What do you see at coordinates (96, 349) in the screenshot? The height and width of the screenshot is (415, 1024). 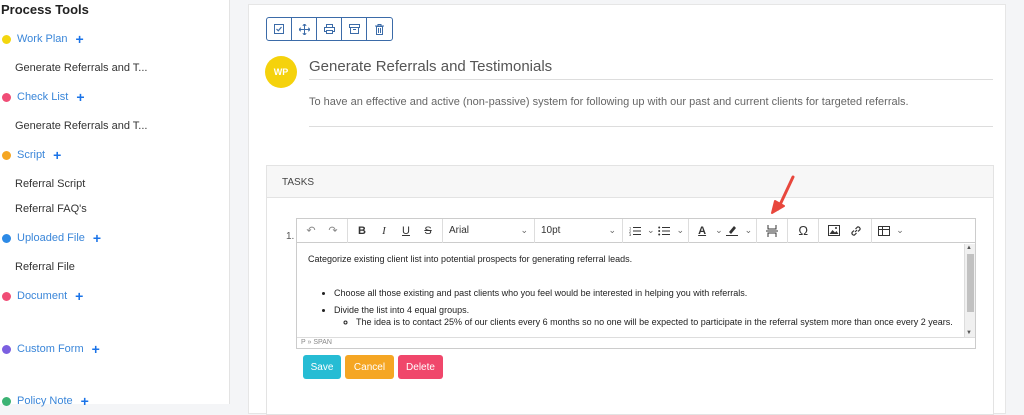 I see `add-custom-form-icon: +` at bounding box center [96, 349].